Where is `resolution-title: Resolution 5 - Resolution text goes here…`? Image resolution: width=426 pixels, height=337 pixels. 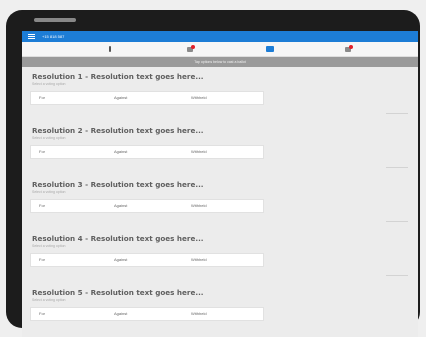 resolution-title: Resolution 5 - Resolution text goes here… is located at coordinates (118, 292).